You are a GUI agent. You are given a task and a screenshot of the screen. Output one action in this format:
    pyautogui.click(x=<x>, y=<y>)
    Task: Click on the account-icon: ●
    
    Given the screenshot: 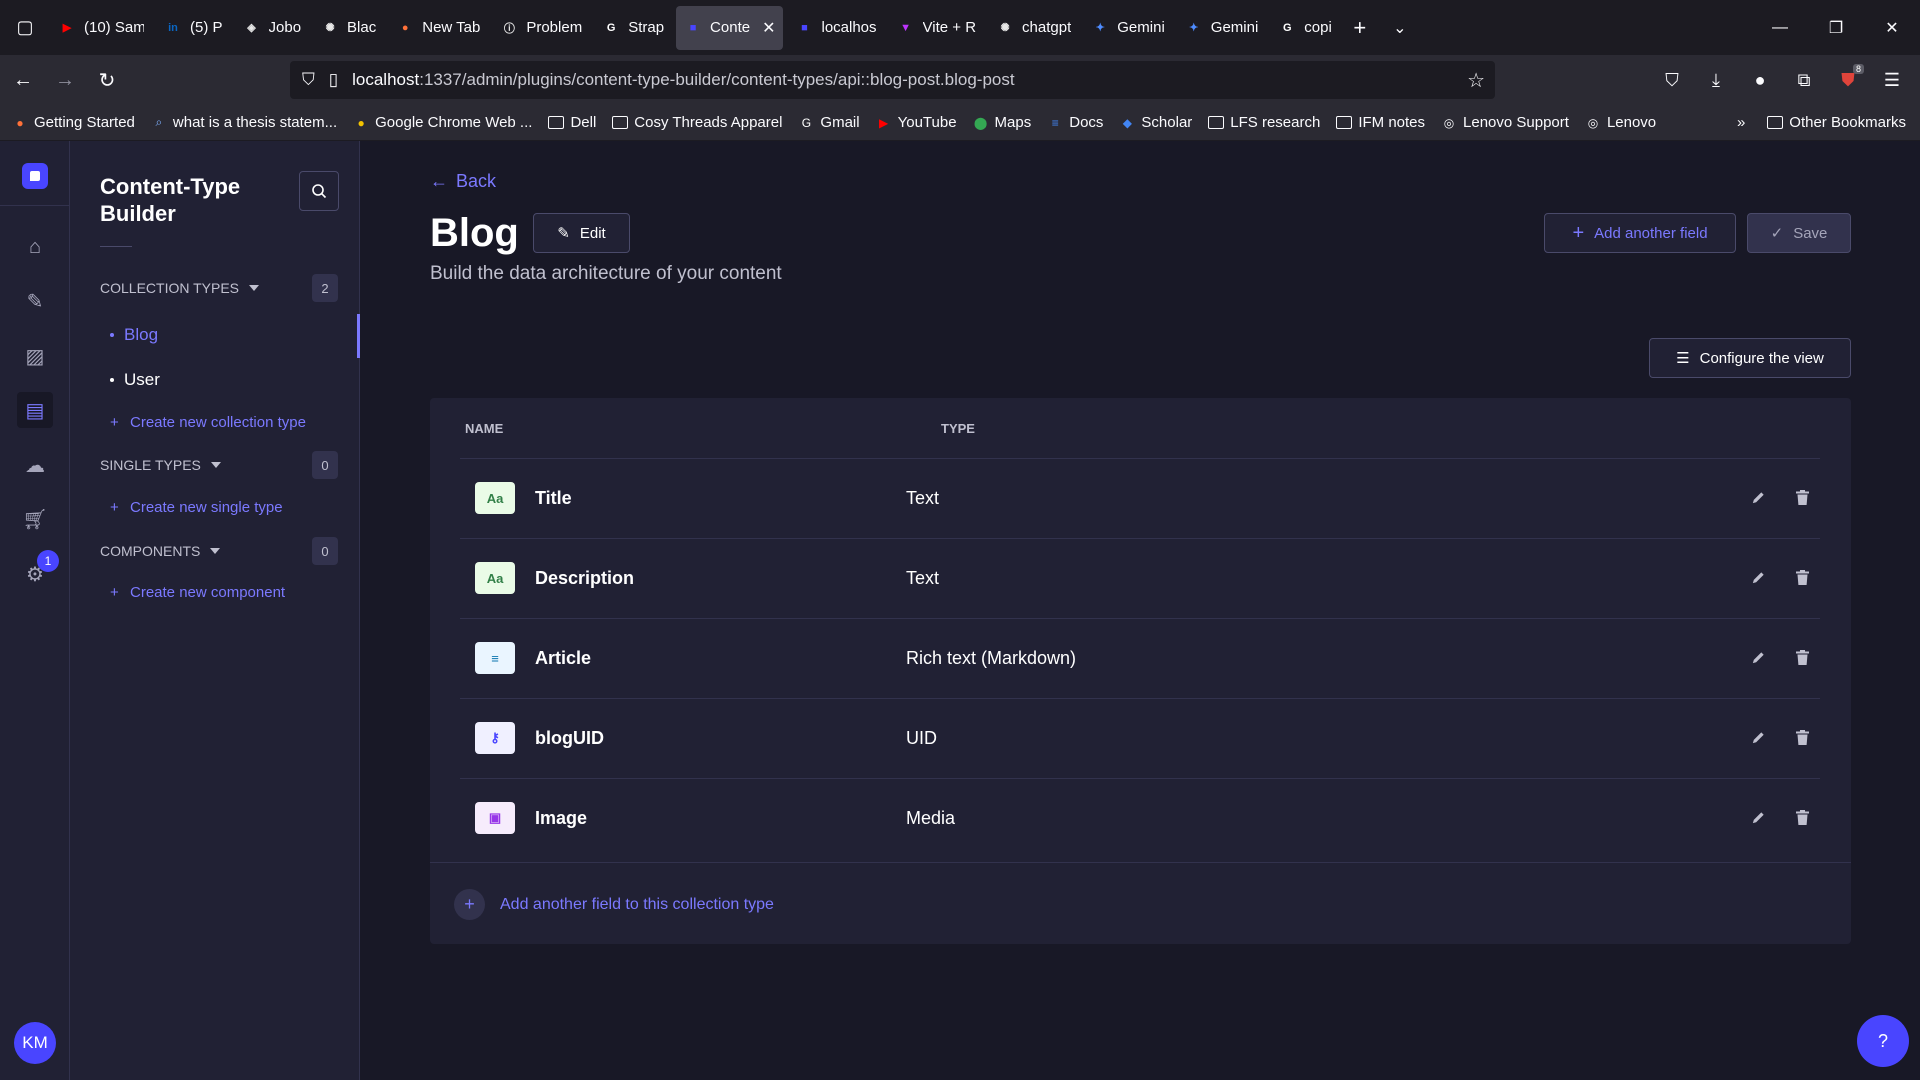 What is the action you would take?
    pyautogui.click(x=1760, y=80)
    